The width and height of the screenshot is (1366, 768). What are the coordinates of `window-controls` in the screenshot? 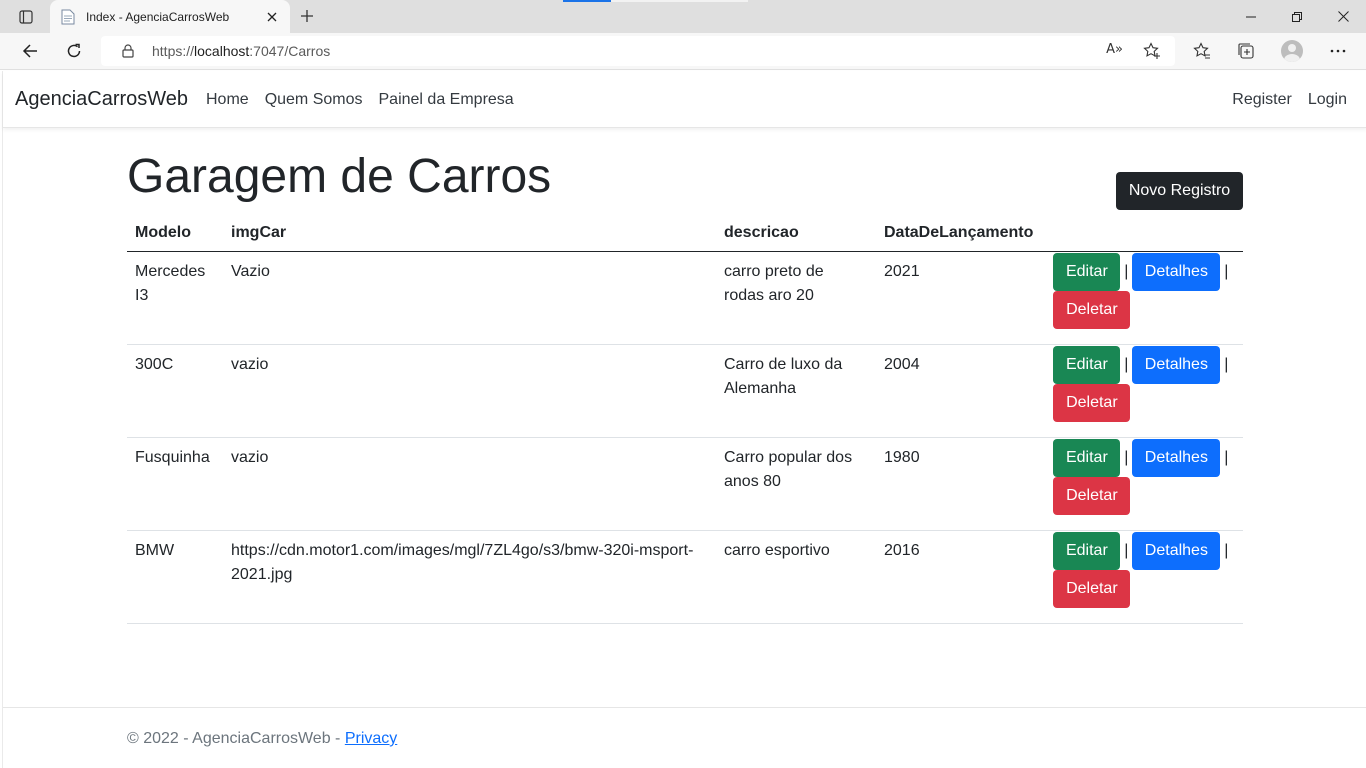 It's located at (1297, 16).